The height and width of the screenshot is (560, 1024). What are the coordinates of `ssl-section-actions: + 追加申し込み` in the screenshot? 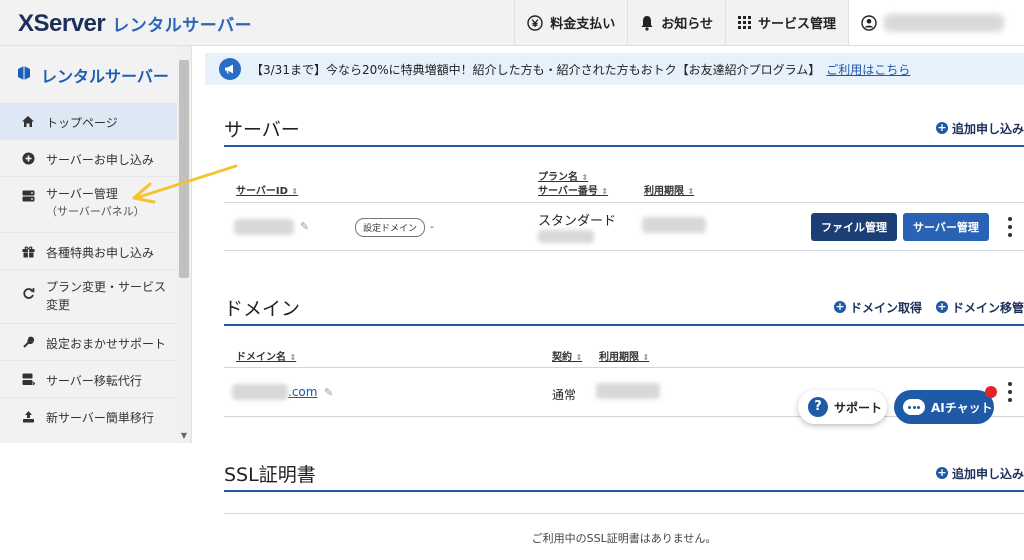 It's located at (973, 473).